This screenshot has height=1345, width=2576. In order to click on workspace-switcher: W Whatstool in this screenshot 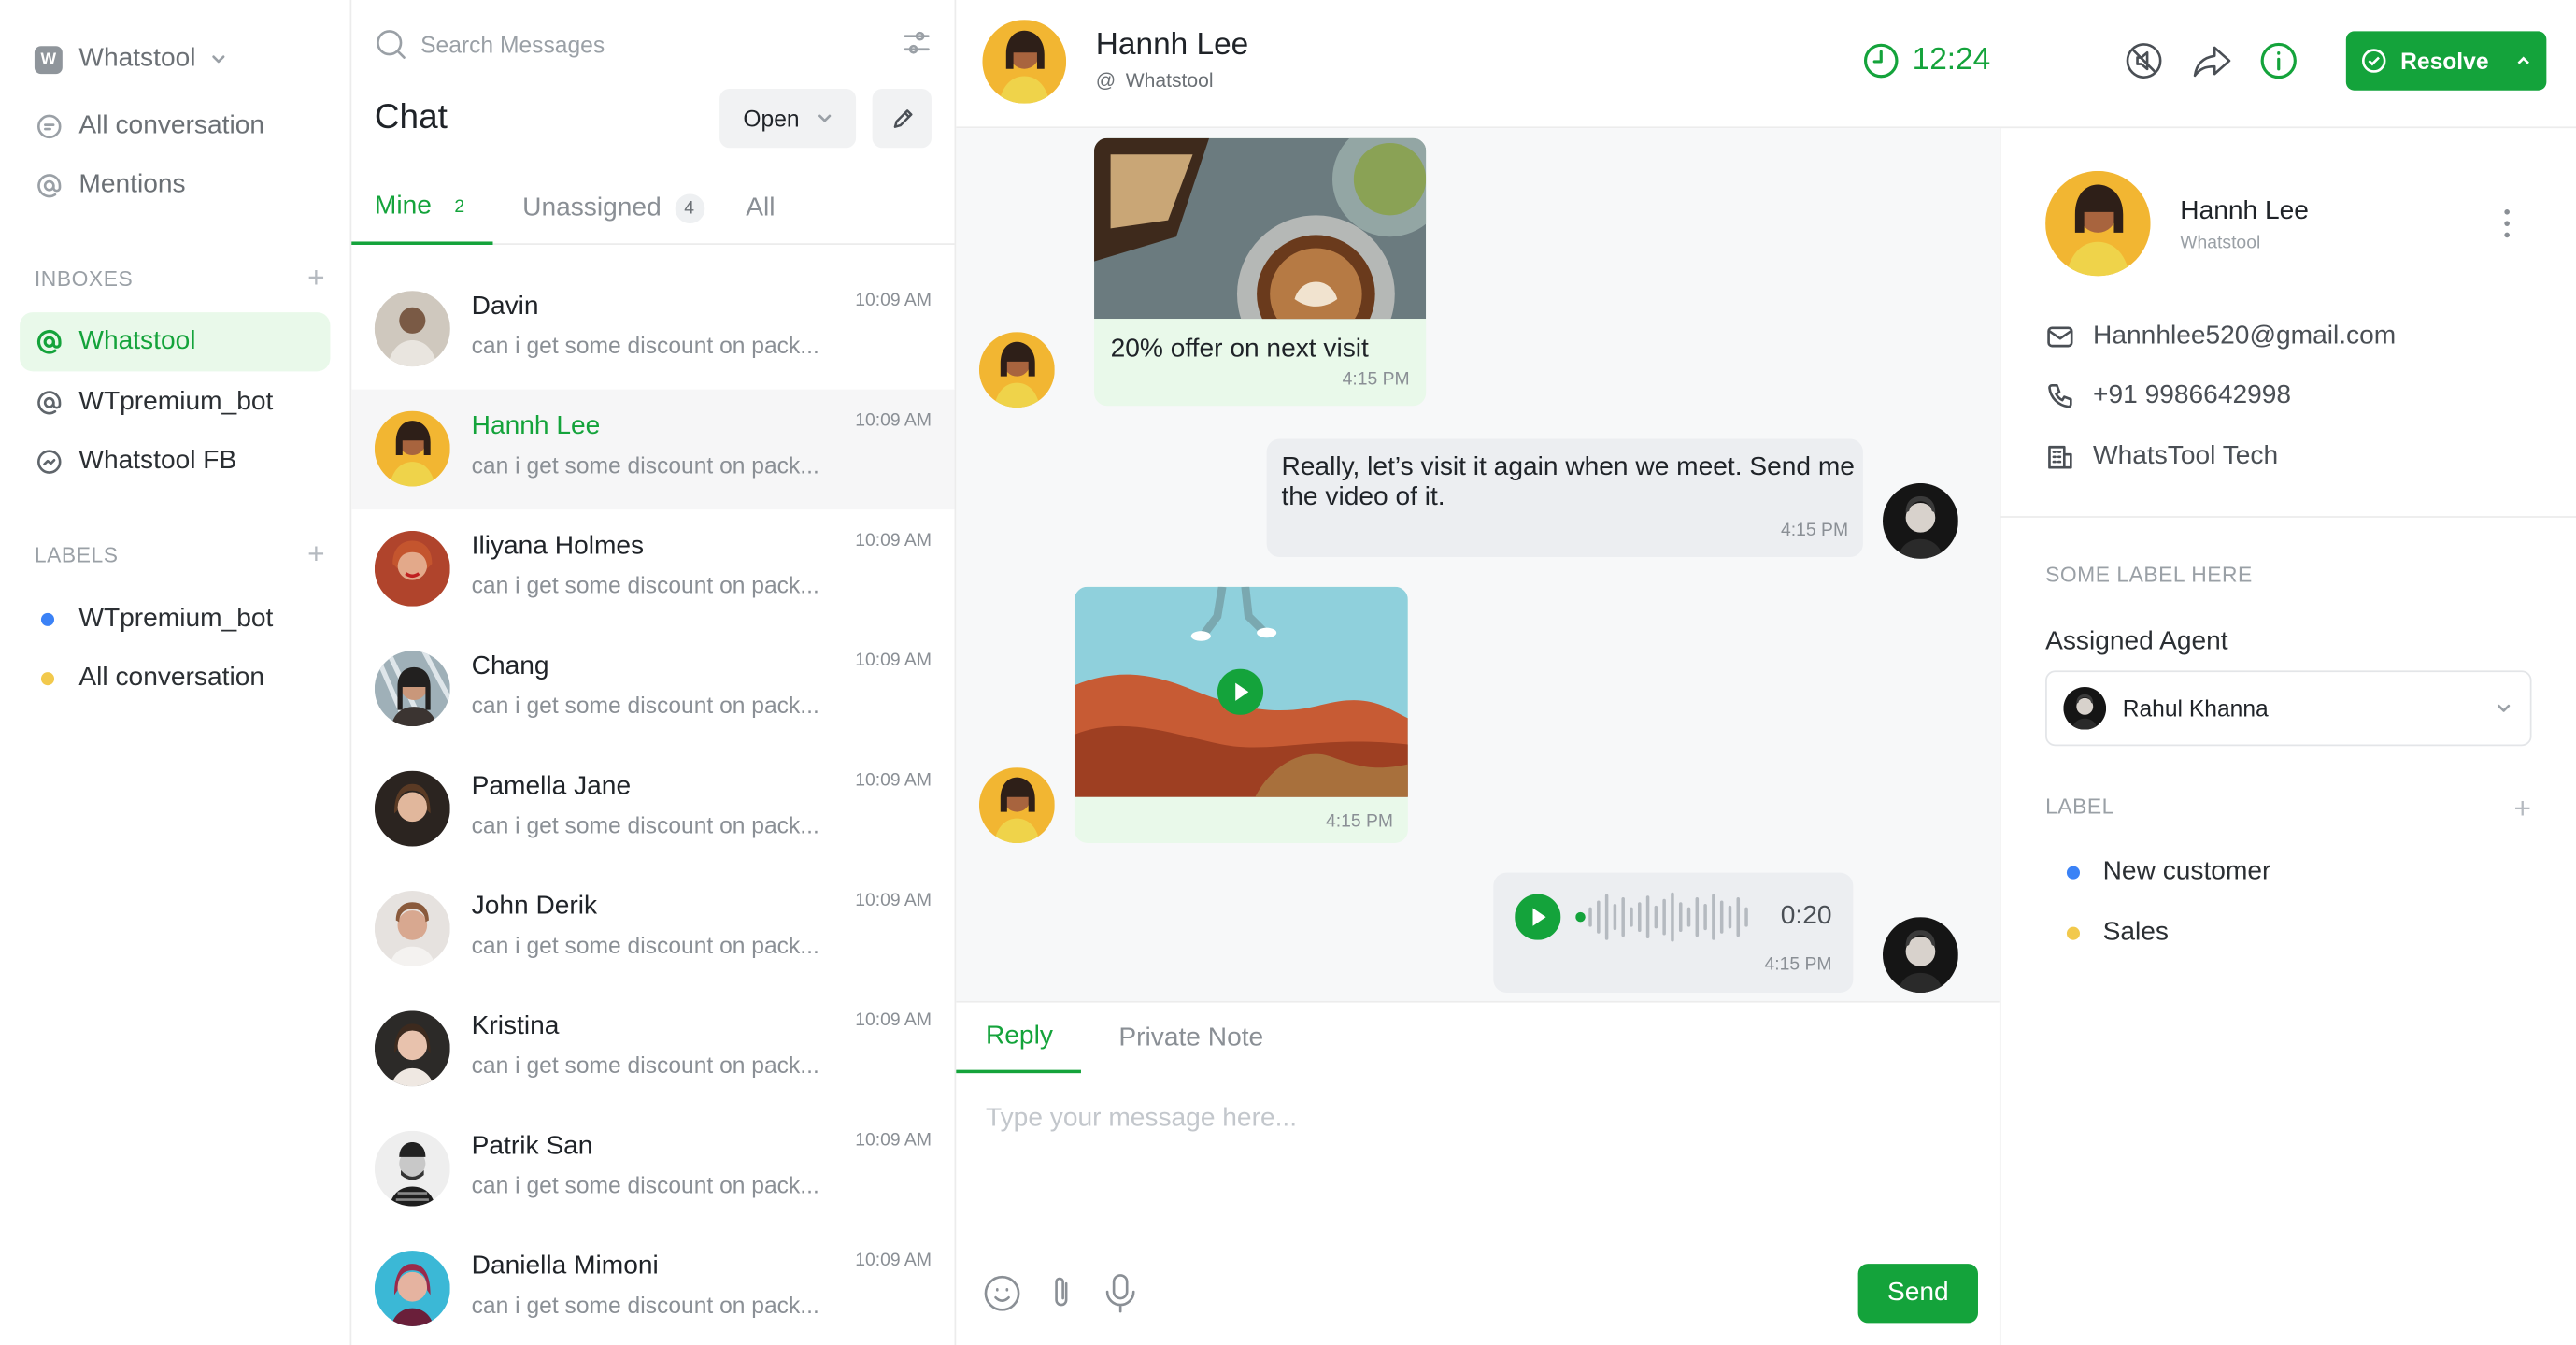, I will do `click(131, 60)`.